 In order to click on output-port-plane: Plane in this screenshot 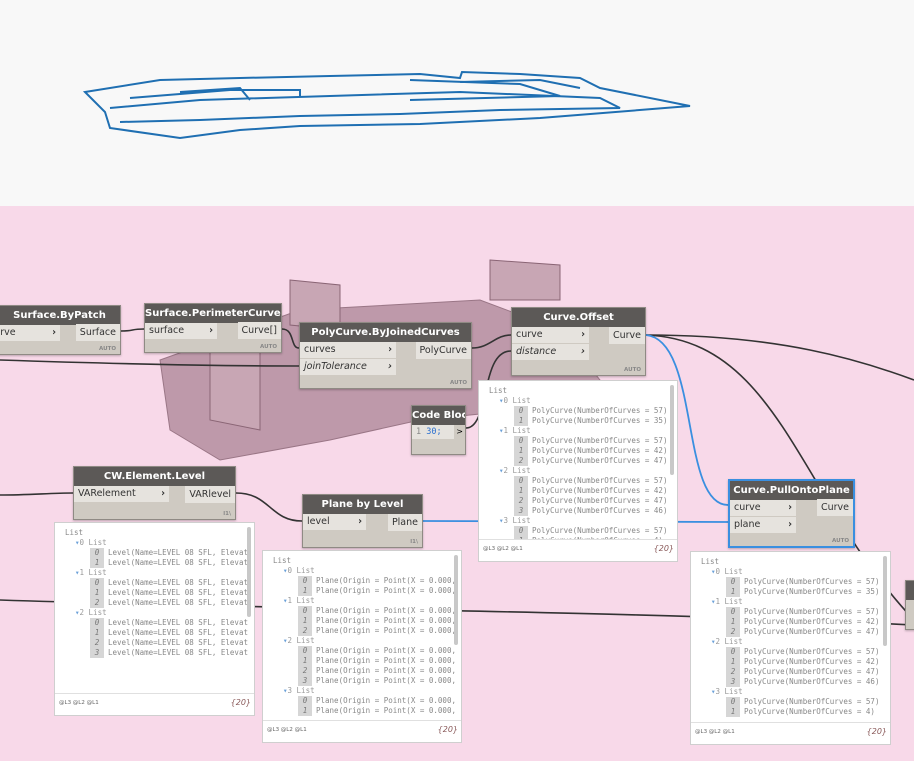, I will do `click(404, 522)`.